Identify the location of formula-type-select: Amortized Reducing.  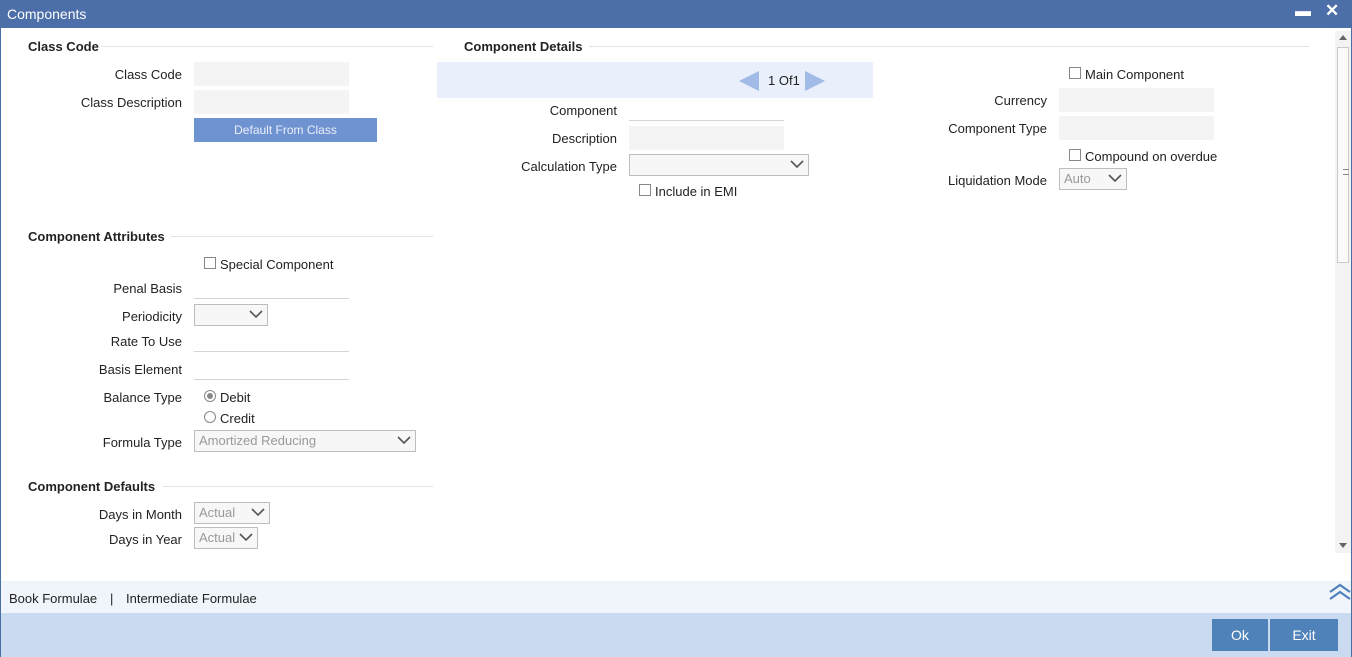
(305, 441).